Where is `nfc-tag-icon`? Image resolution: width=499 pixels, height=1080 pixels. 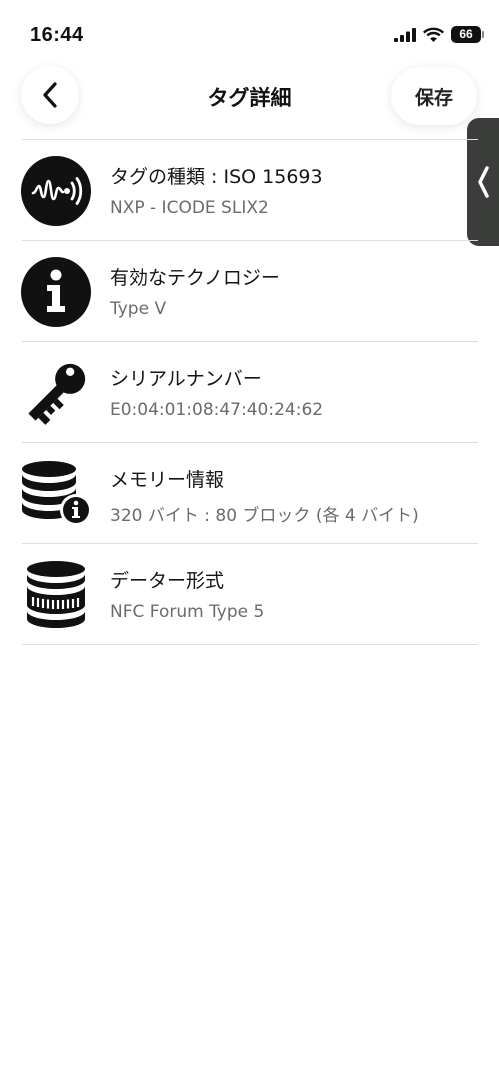 nfc-tag-icon is located at coordinates (56, 191).